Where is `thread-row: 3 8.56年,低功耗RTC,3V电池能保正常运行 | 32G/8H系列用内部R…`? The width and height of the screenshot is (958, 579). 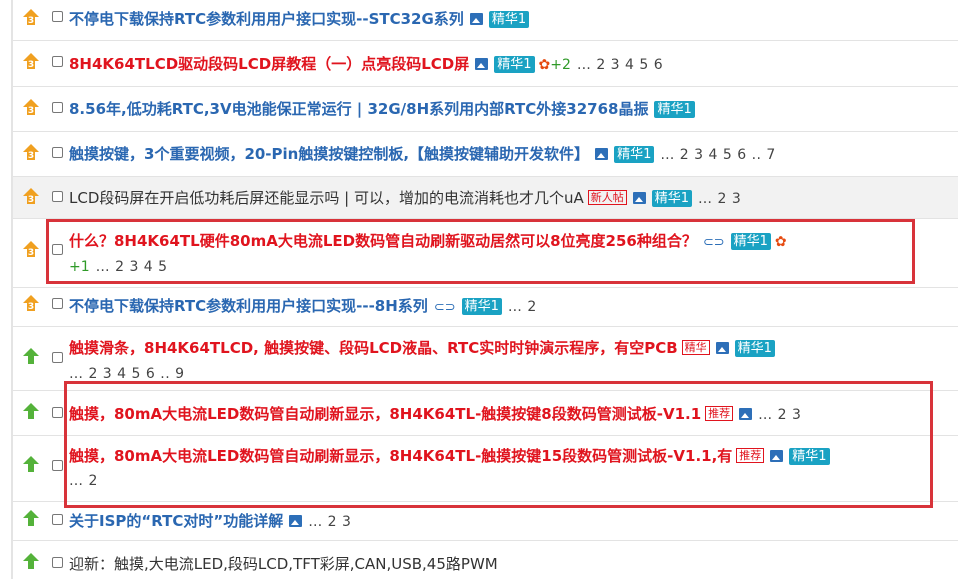 thread-row: 3 8.56年,低功耗RTC,3V电池能保正常运行 | 32G/8H系列用内部R… is located at coordinates (485, 109).